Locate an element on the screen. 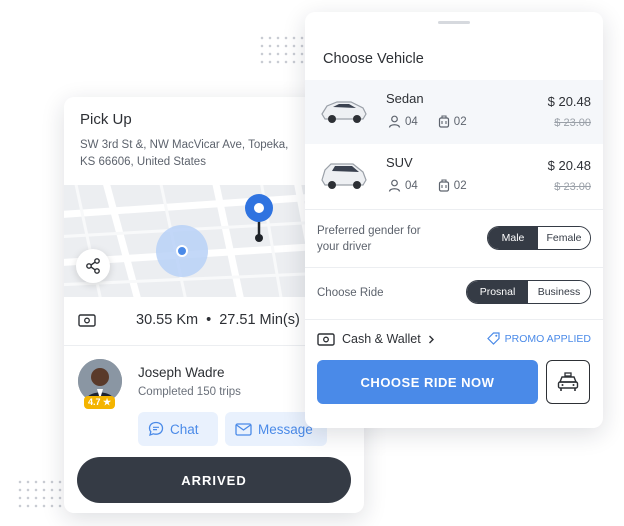 Image resolution: width=624 pixels, height=526 pixels. chat-button: Chat is located at coordinates (178, 429).